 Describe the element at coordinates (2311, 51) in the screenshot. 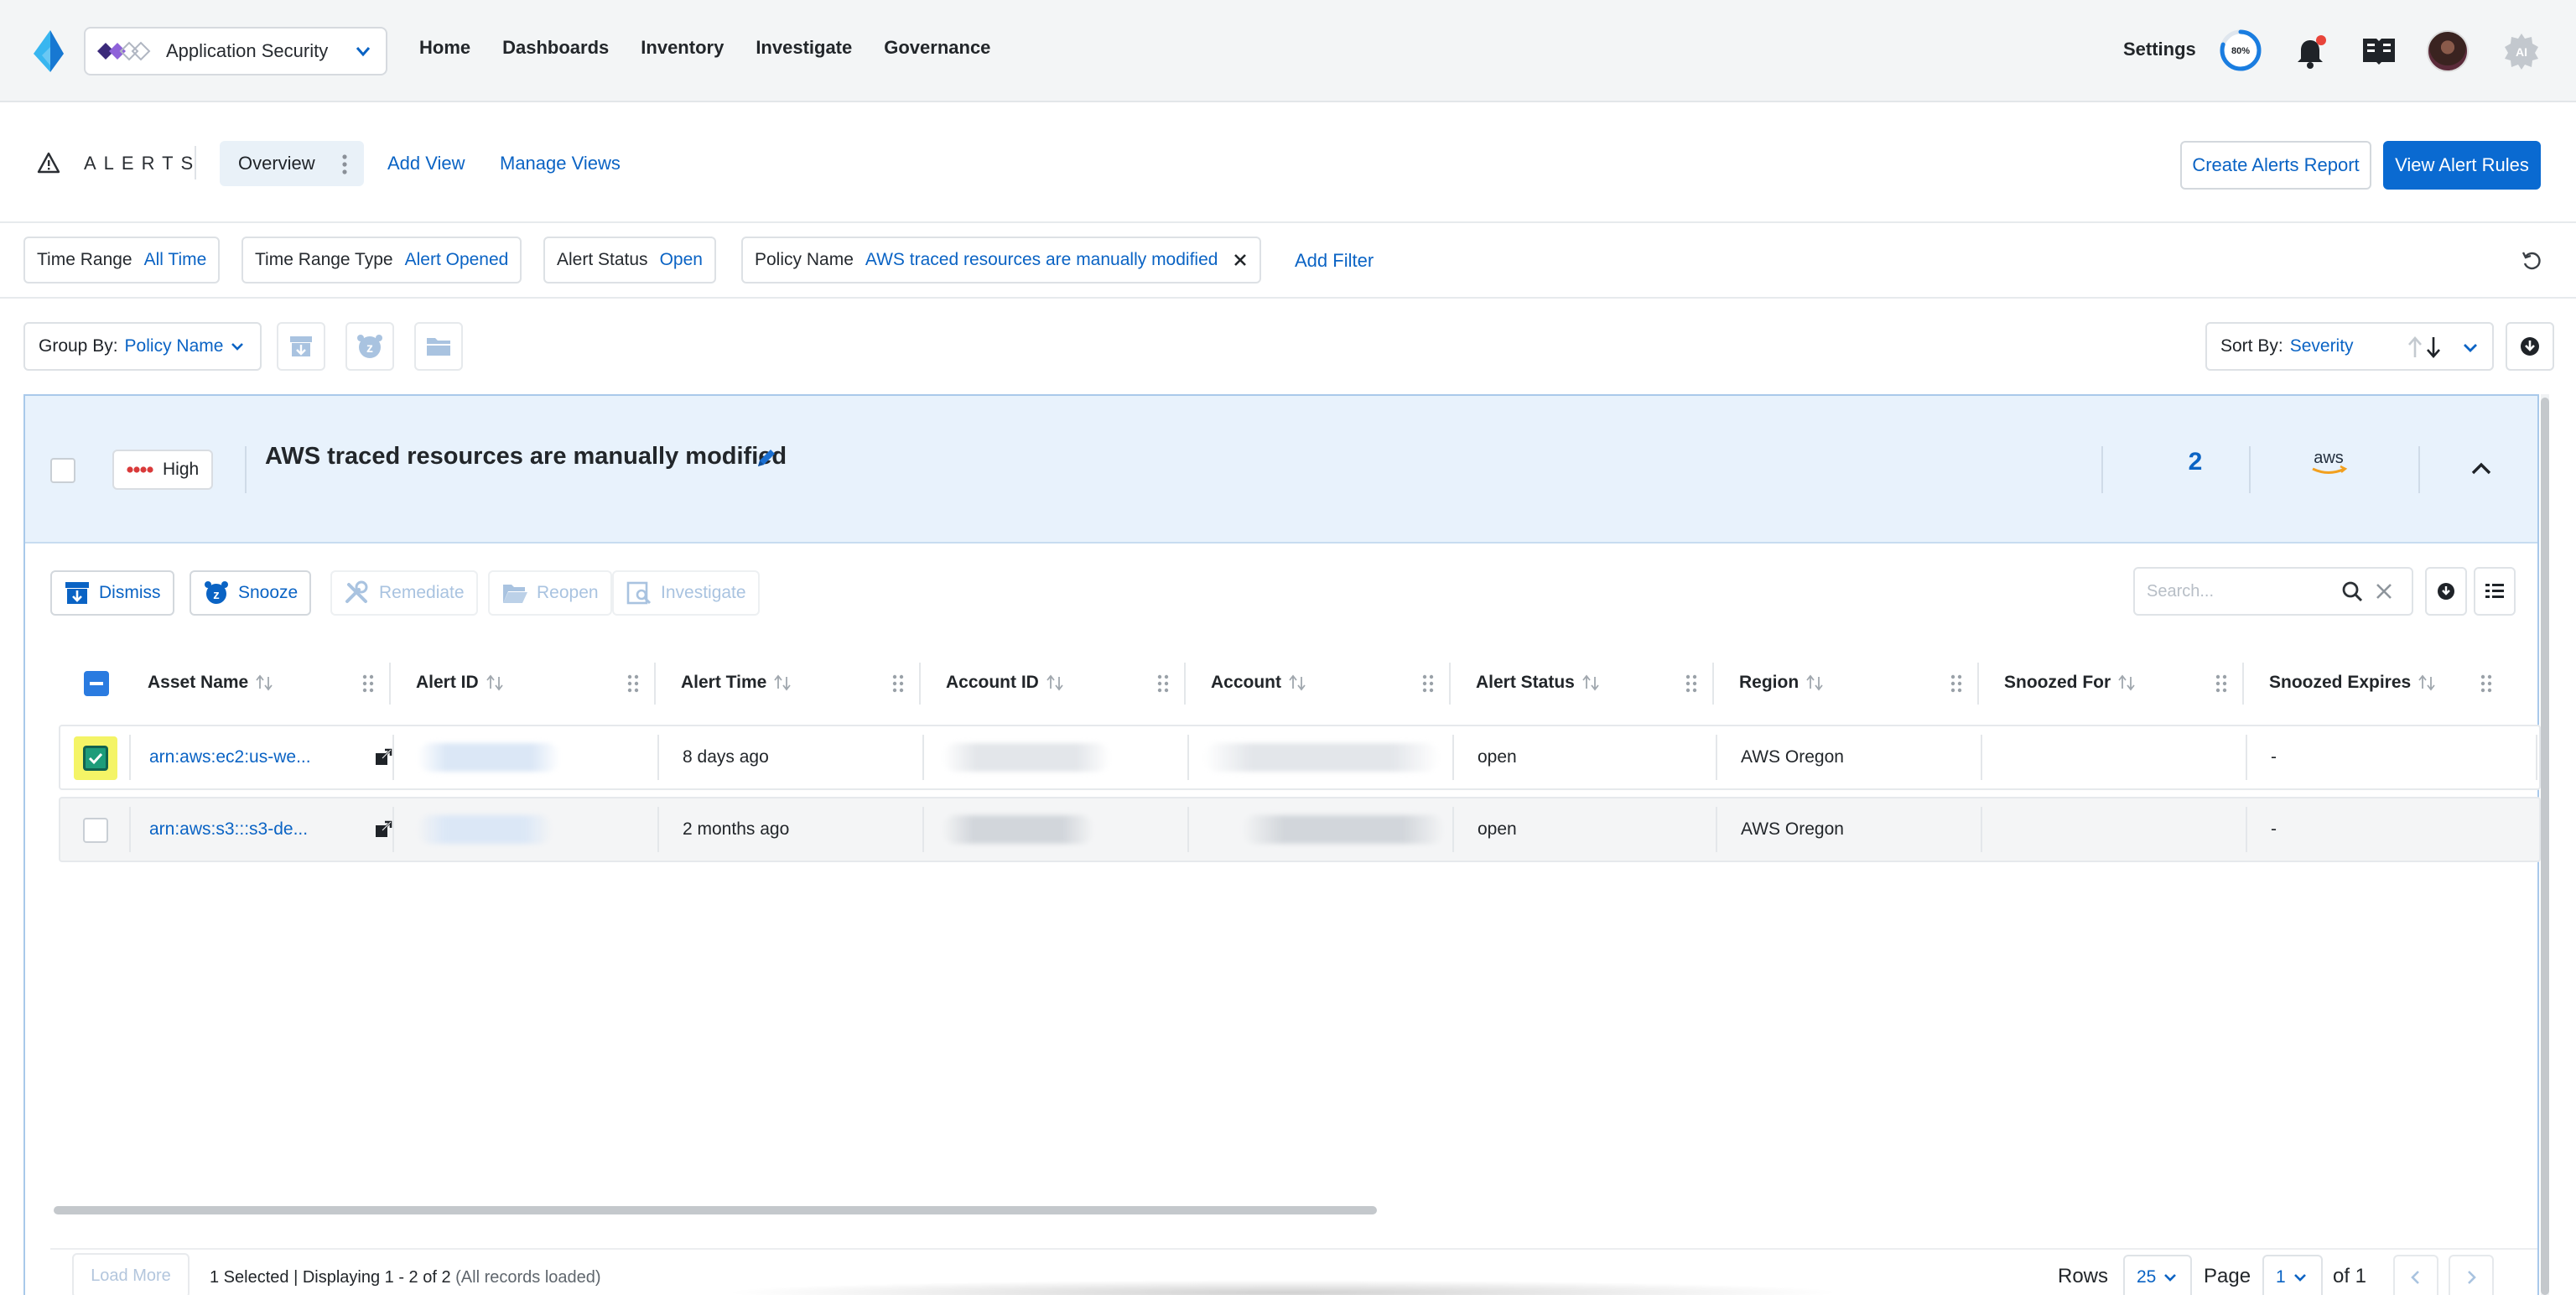

I see `notifications-bell-icon` at that location.